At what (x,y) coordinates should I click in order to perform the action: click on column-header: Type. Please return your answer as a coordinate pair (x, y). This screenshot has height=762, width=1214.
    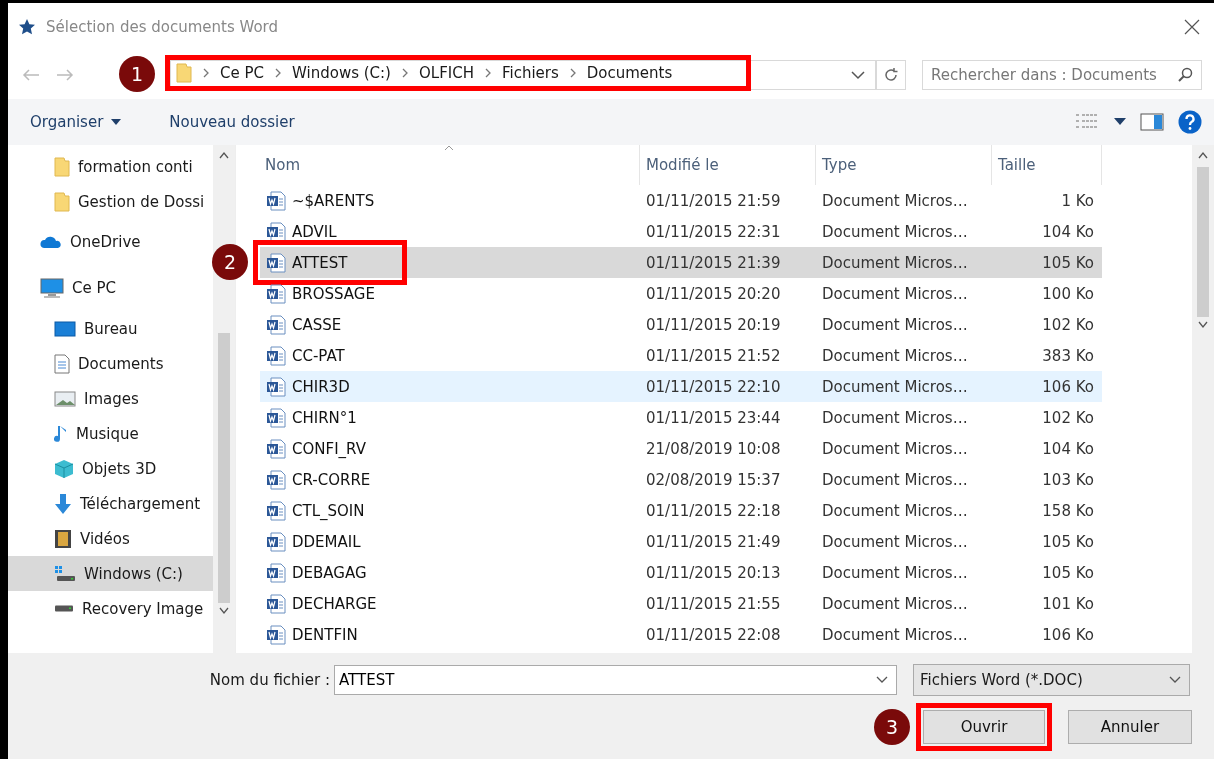
    Looking at the image, I should click on (904, 165).